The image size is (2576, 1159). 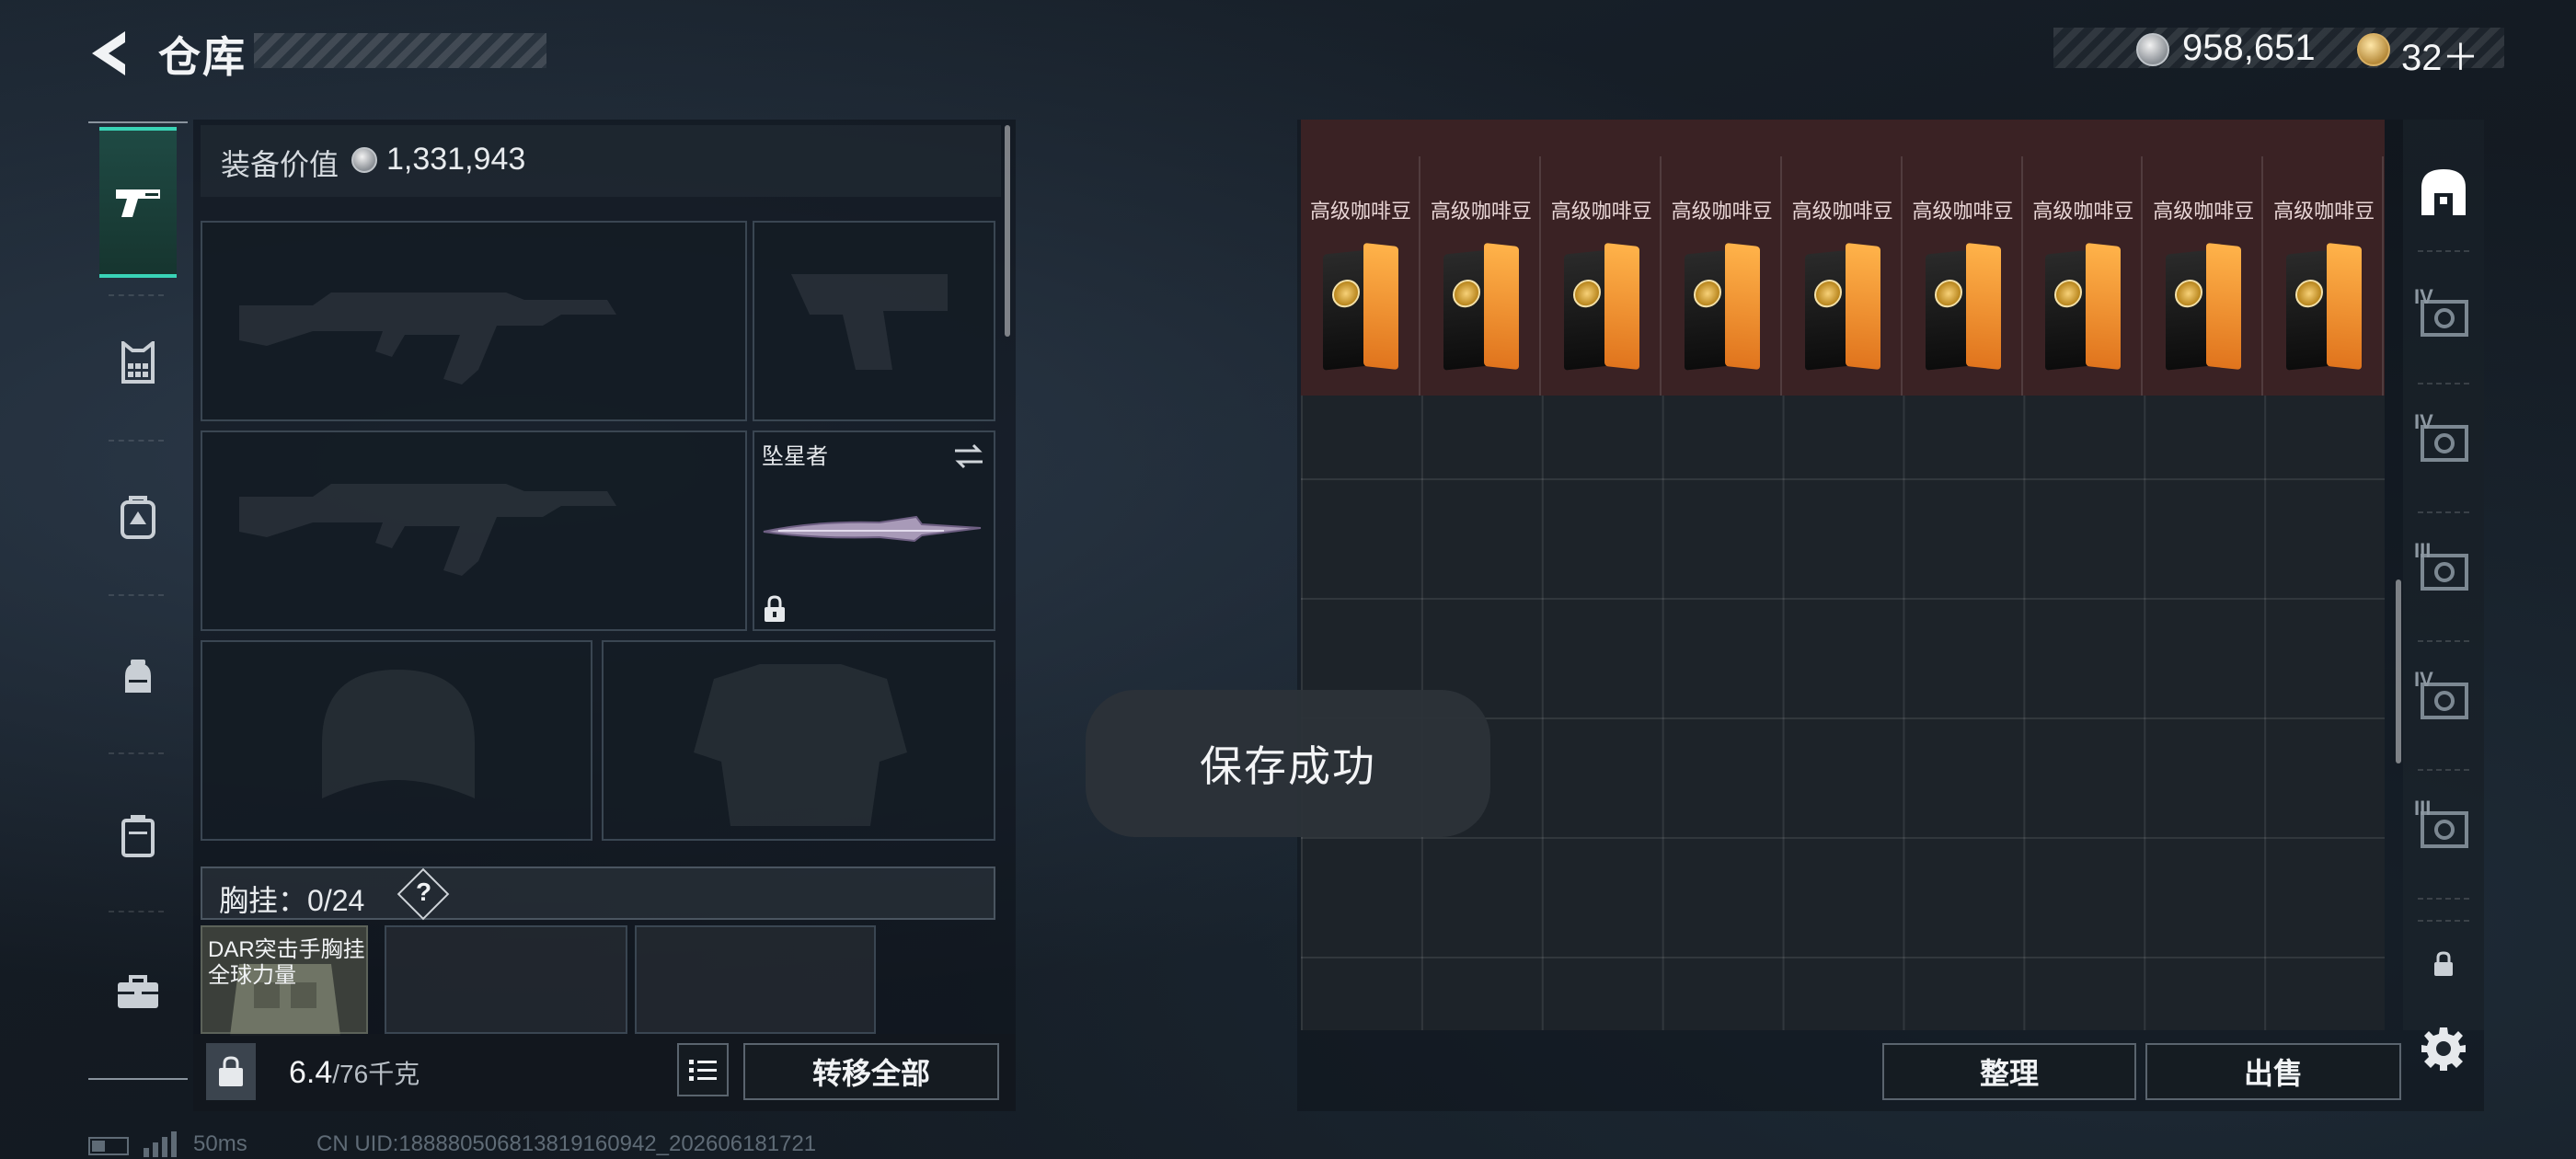 I want to click on vest-icon, so click(x=138, y=362).